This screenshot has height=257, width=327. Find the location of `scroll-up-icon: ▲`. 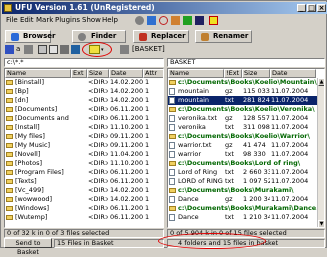

scroll-up-icon: ▲ is located at coordinates (321, 82).